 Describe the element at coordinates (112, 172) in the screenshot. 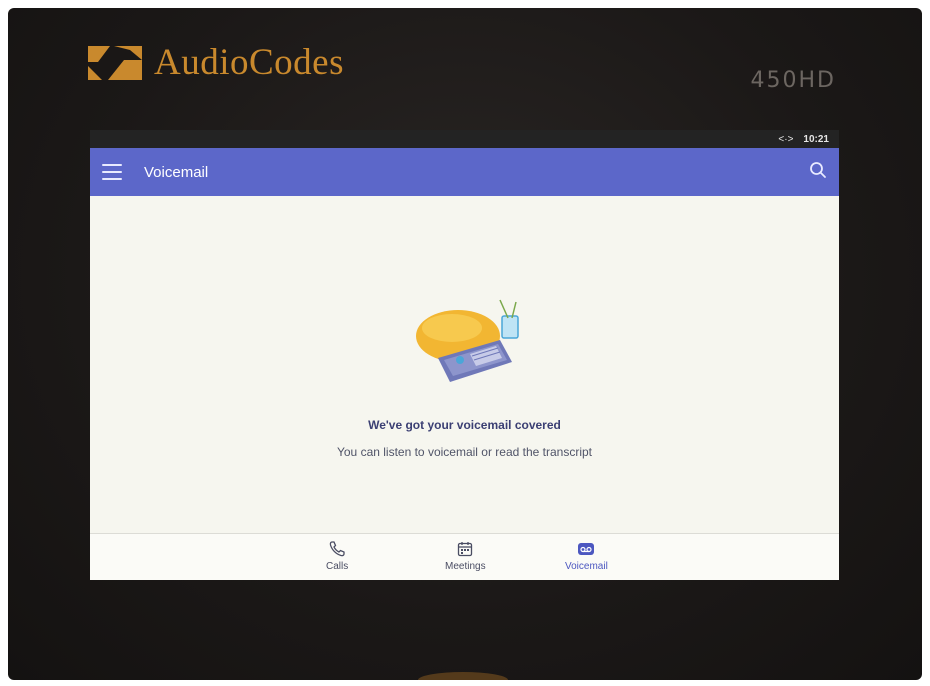

I see `hamburger-menu-icon` at that location.